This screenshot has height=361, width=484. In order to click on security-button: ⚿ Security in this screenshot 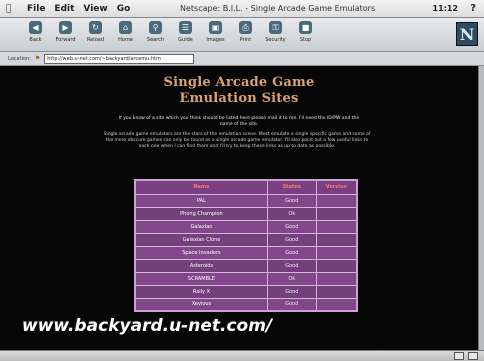, I will do `click(275, 34)`.